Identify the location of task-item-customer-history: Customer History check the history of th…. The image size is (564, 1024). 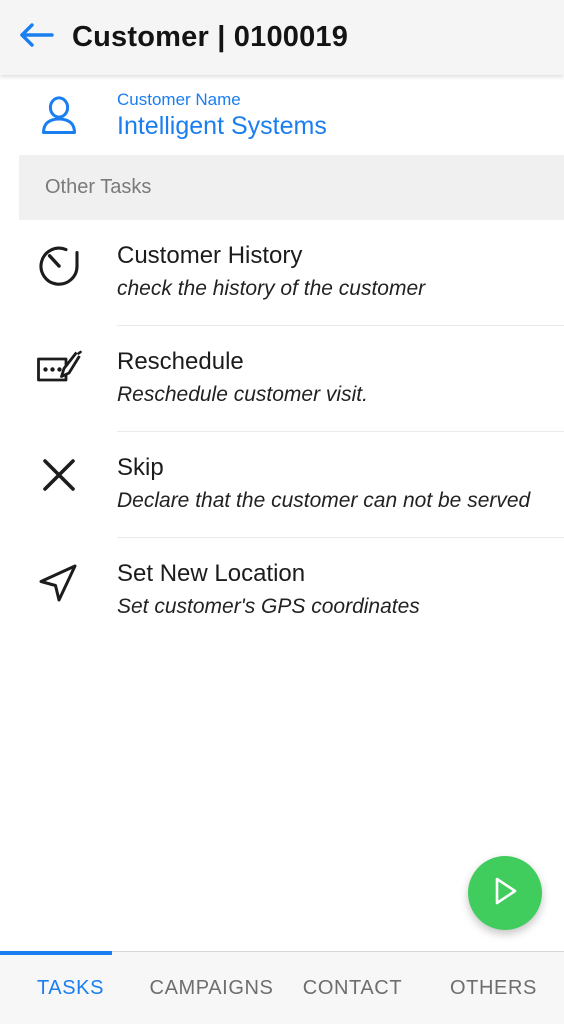
(282, 273).